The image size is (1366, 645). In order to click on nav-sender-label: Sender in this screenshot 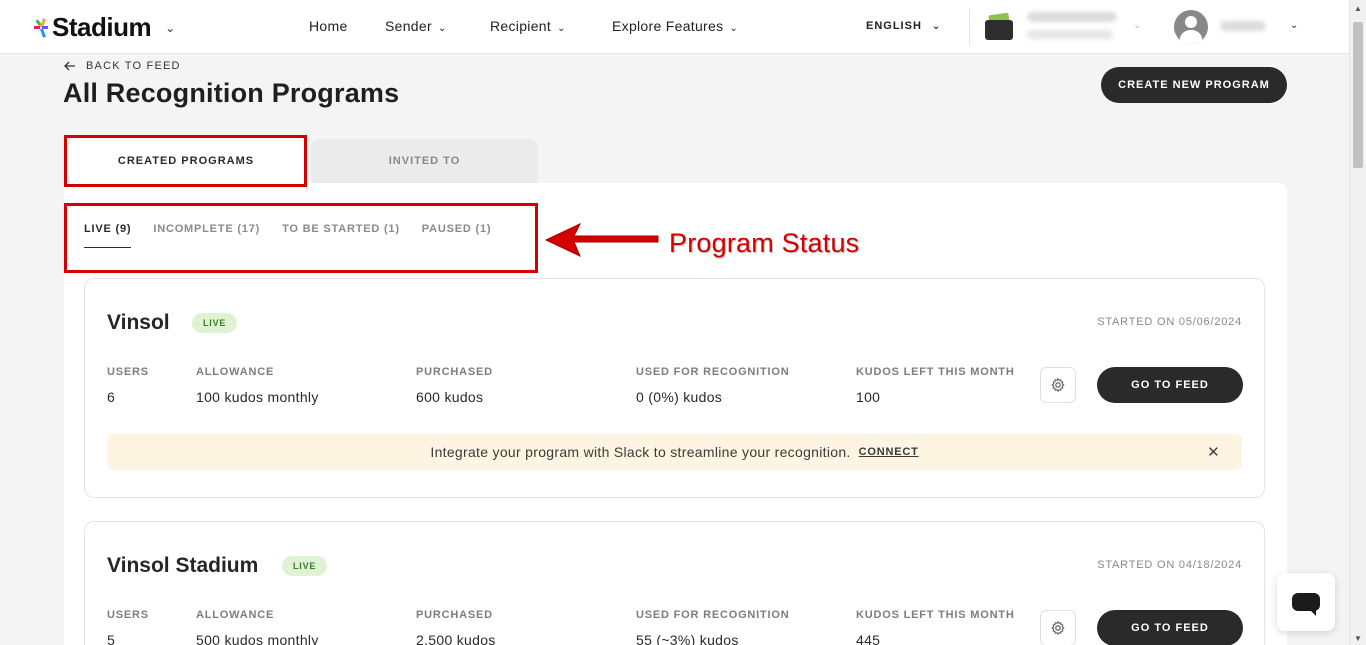, I will do `click(408, 26)`.